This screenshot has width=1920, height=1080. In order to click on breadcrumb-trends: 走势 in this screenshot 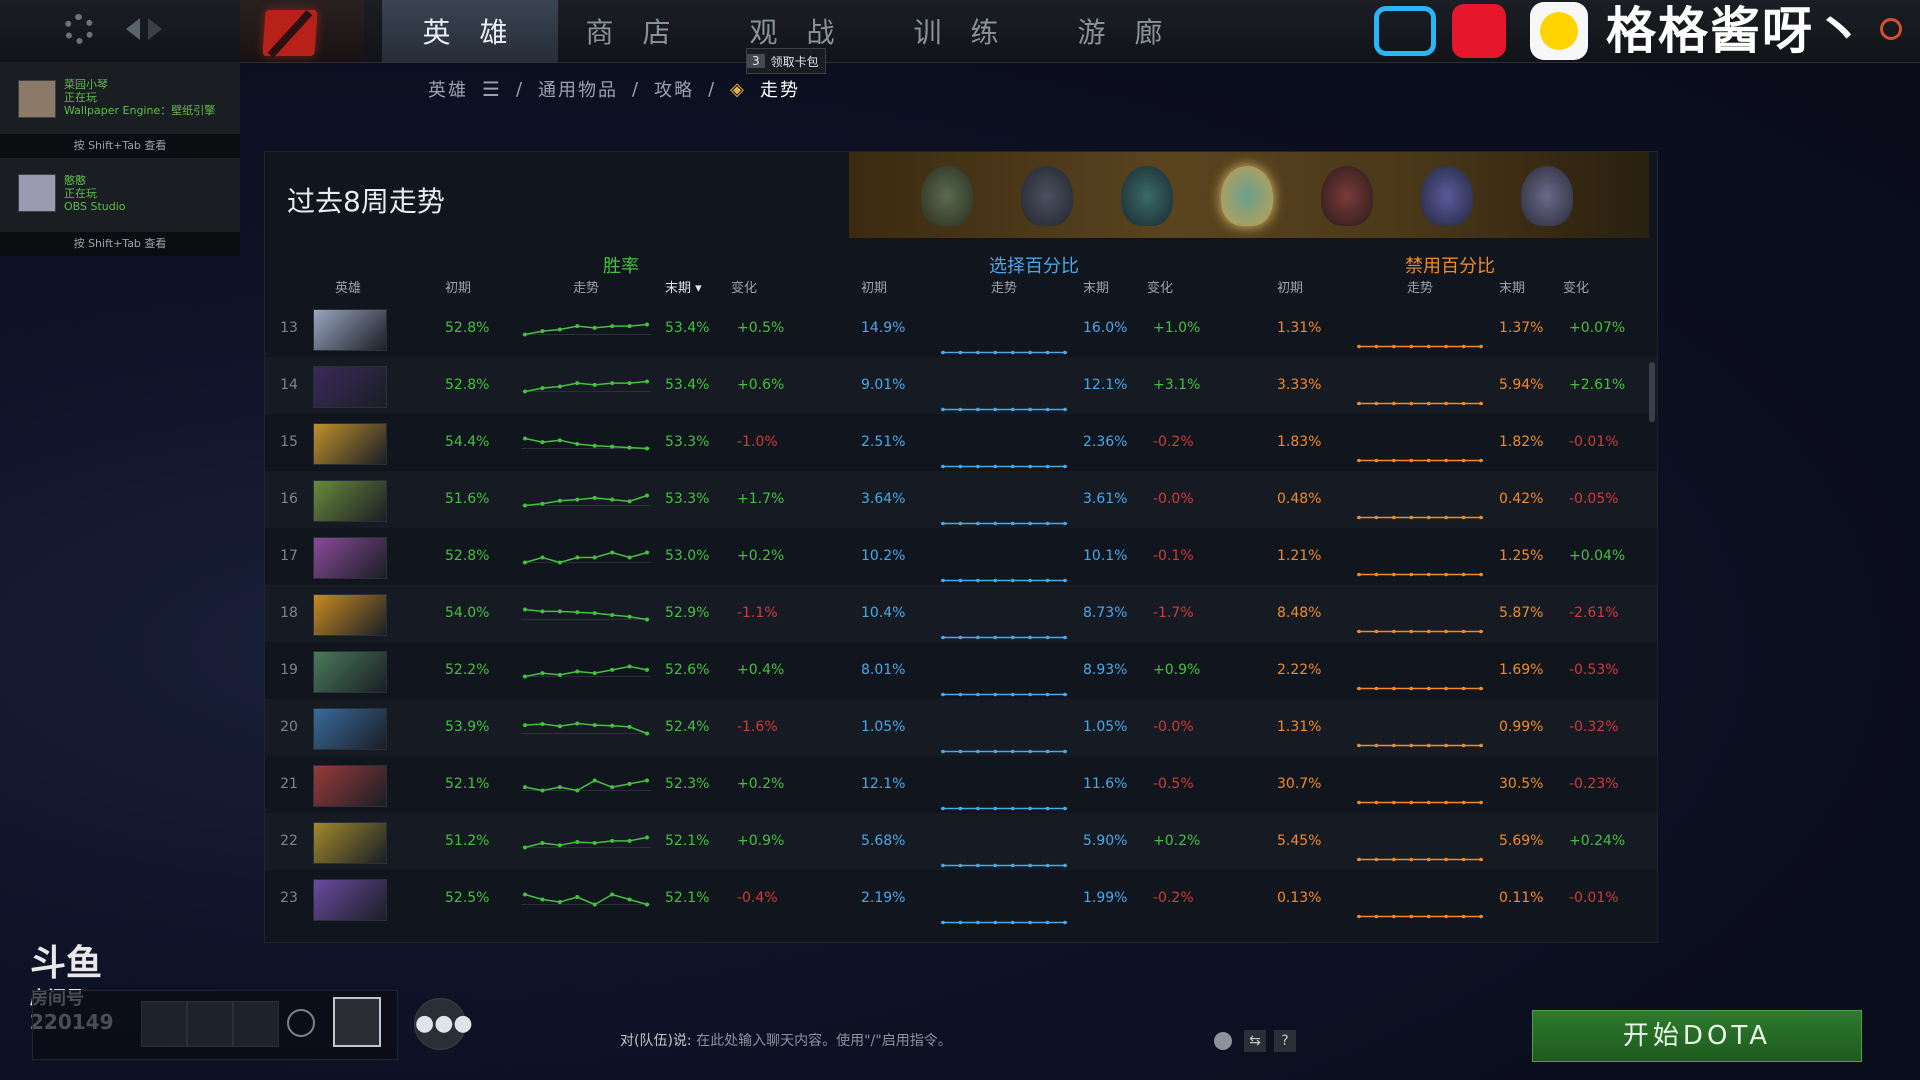, I will do `click(780, 89)`.